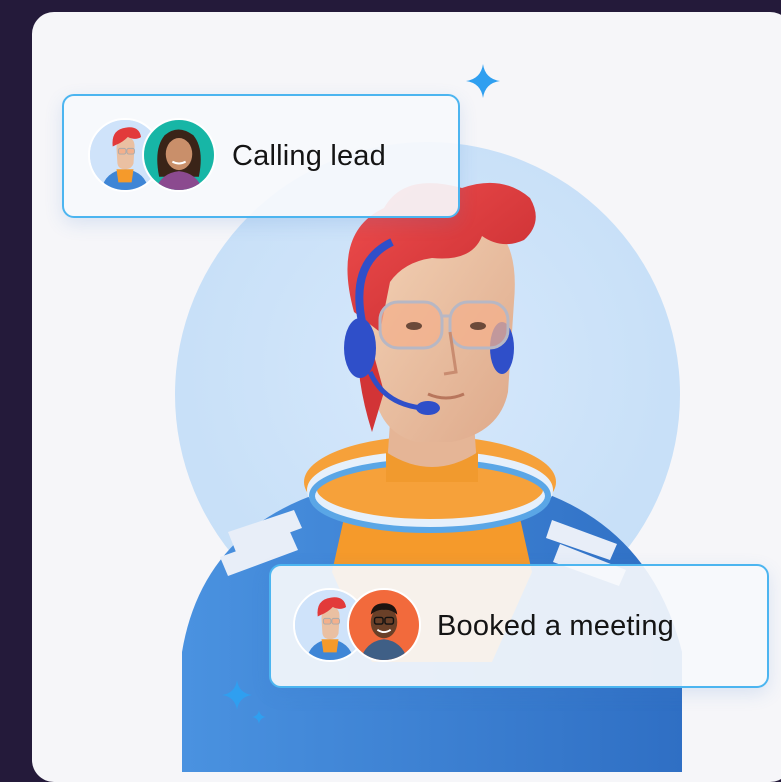 The width and height of the screenshot is (781, 782). I want to click on status-pill-booked: Booked a meeting, so click(519, 626).